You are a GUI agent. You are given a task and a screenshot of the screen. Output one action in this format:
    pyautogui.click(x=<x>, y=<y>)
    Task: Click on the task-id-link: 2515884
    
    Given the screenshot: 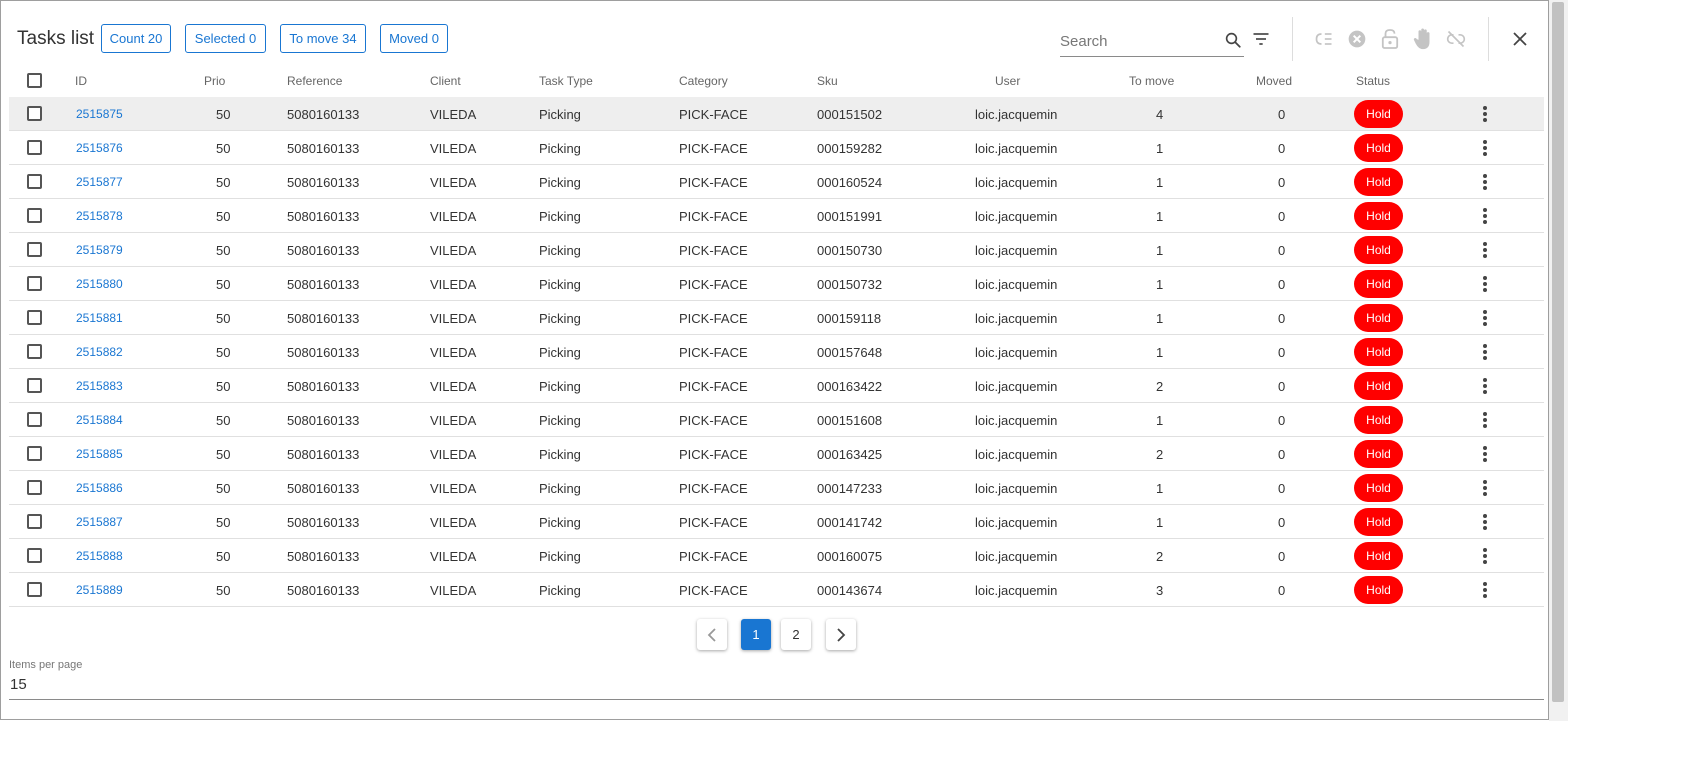 What is the action you would take?
    pyautogui.click(x=99, y=420)
    